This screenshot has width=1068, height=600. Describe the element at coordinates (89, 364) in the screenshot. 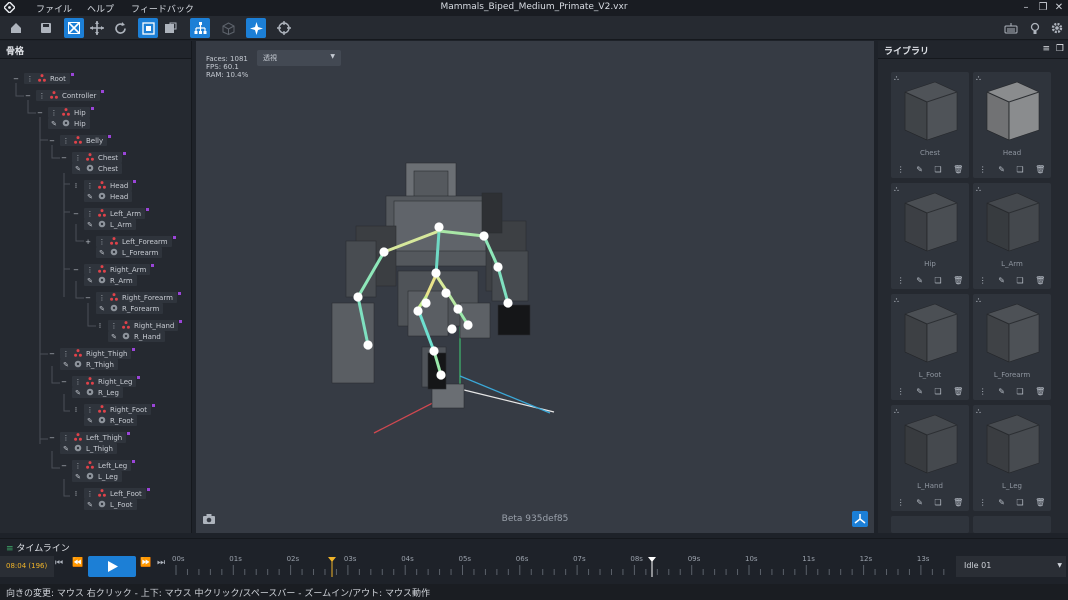

I see `mesh-row: ✎ R_Thigh` at that location.